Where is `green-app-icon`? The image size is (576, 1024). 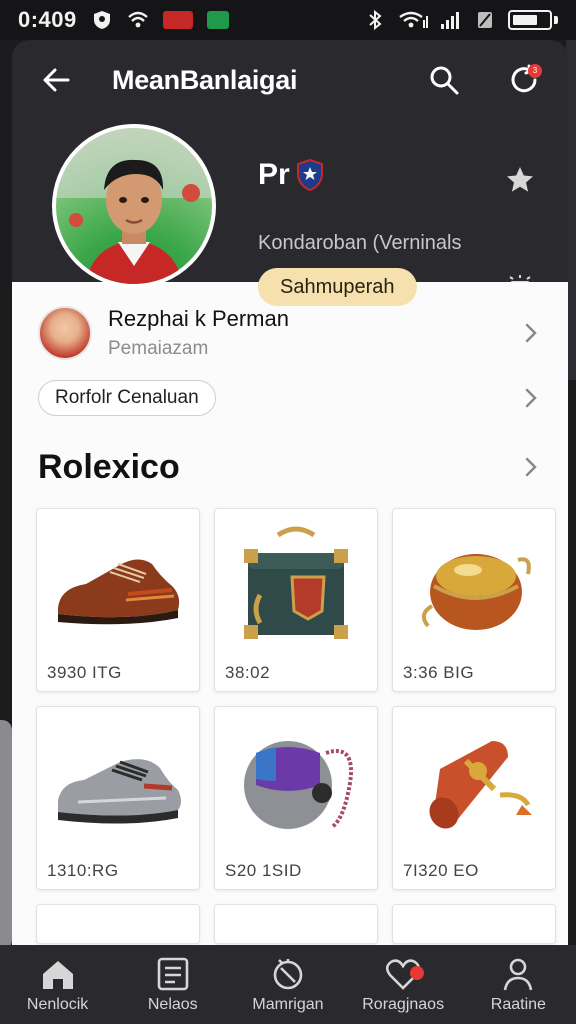
green-app-icon is located at coordinates (217, 20).